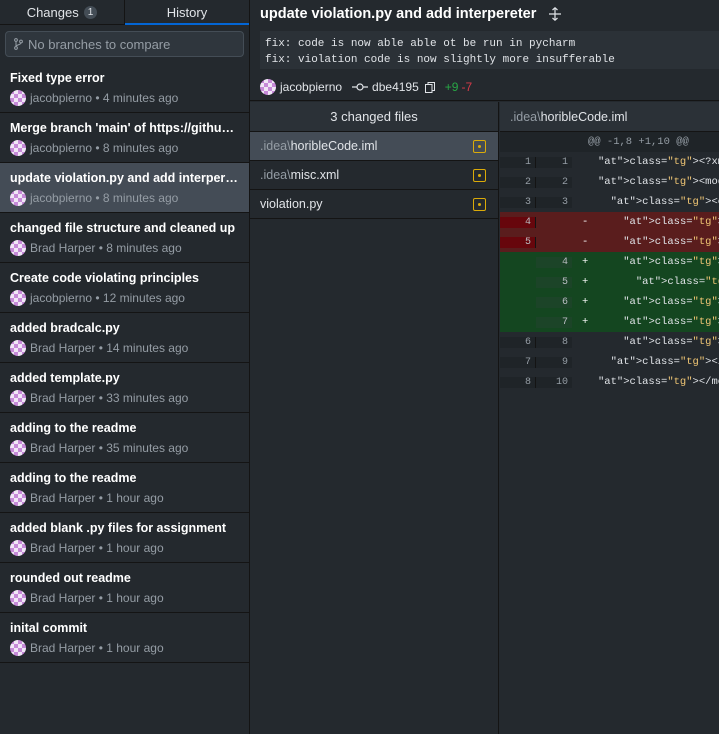 Image resolution: width=719 pixels, height=734 pixels. Describe the element at coordinates (677, 282) in the screenshot. I see `diff-code: "at">class="tg"><excludeFolder` at that location.